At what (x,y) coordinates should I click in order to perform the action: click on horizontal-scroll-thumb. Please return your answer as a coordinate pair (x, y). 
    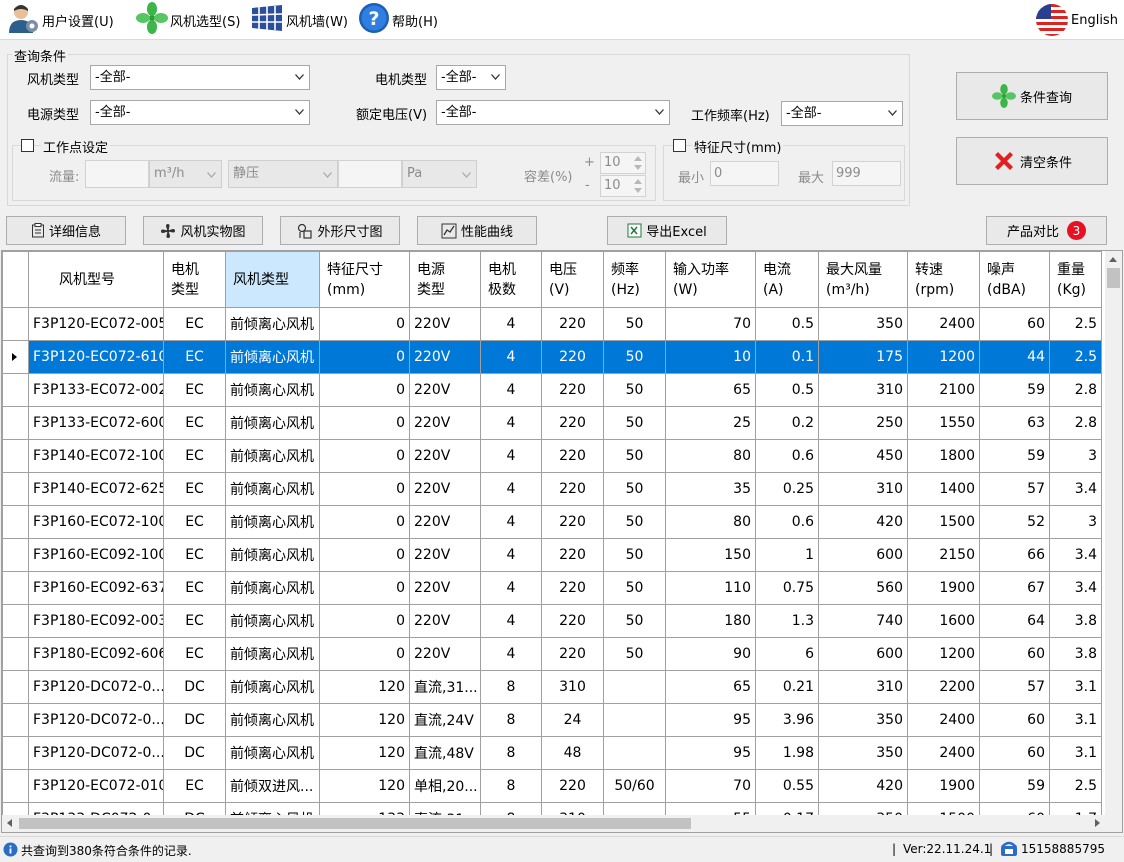
    Looking at the image, I should click on (355, 823).